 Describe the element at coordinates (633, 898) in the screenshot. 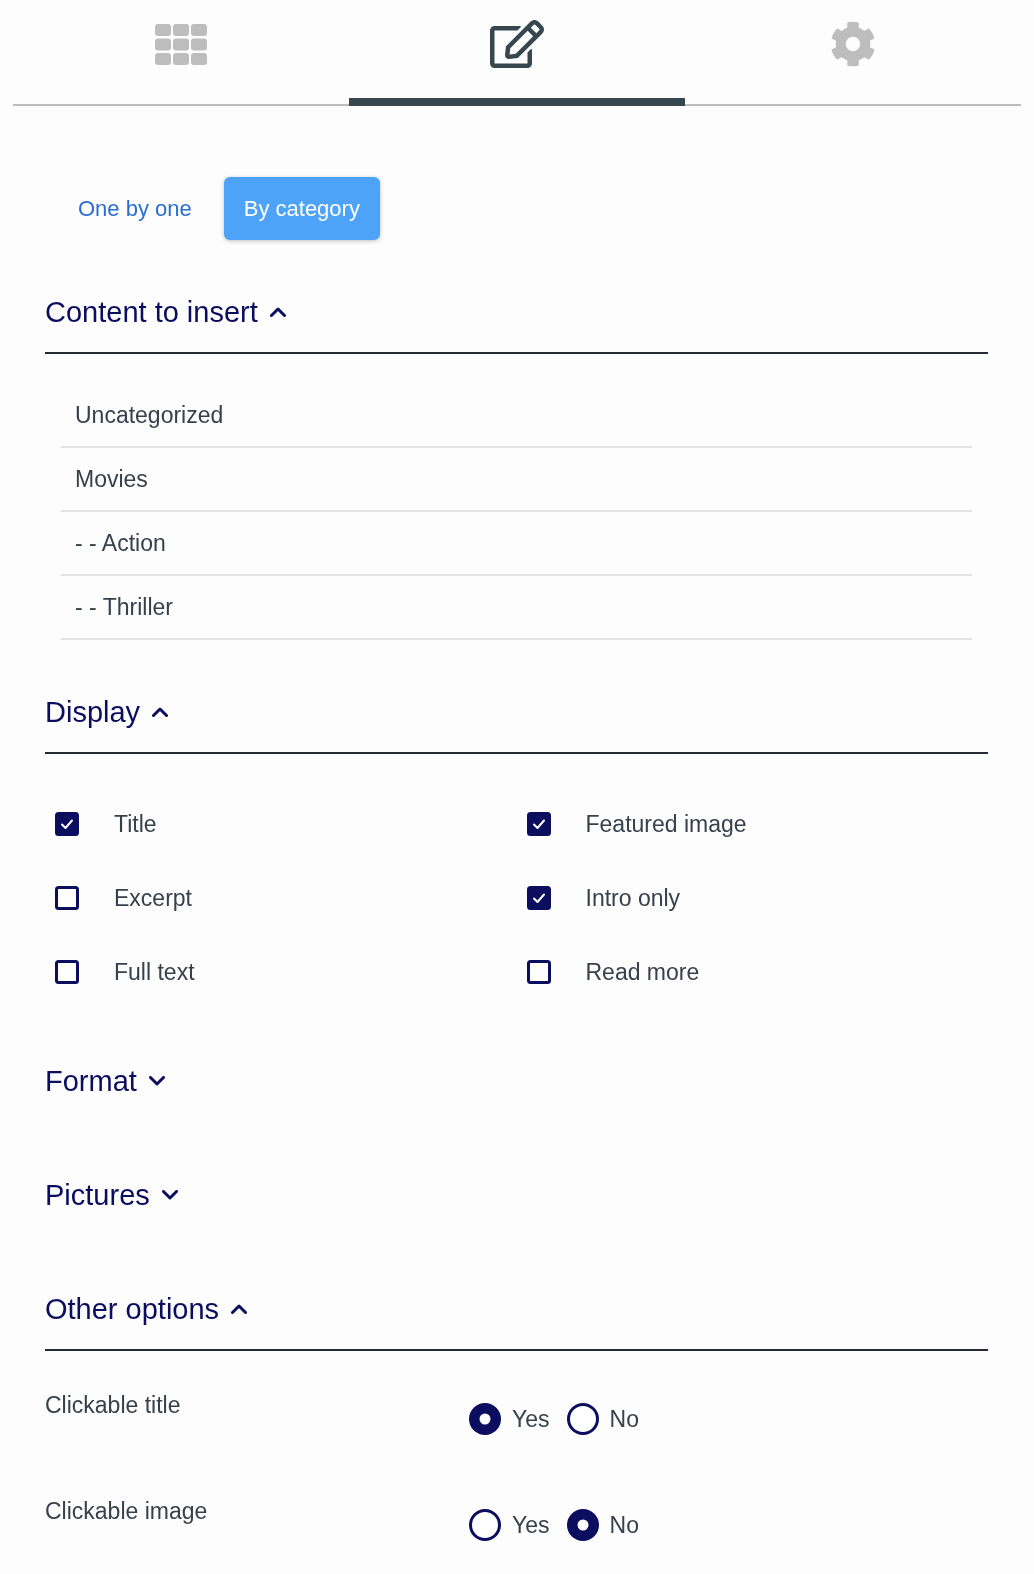

I see `option-label: Intro only` at that location.